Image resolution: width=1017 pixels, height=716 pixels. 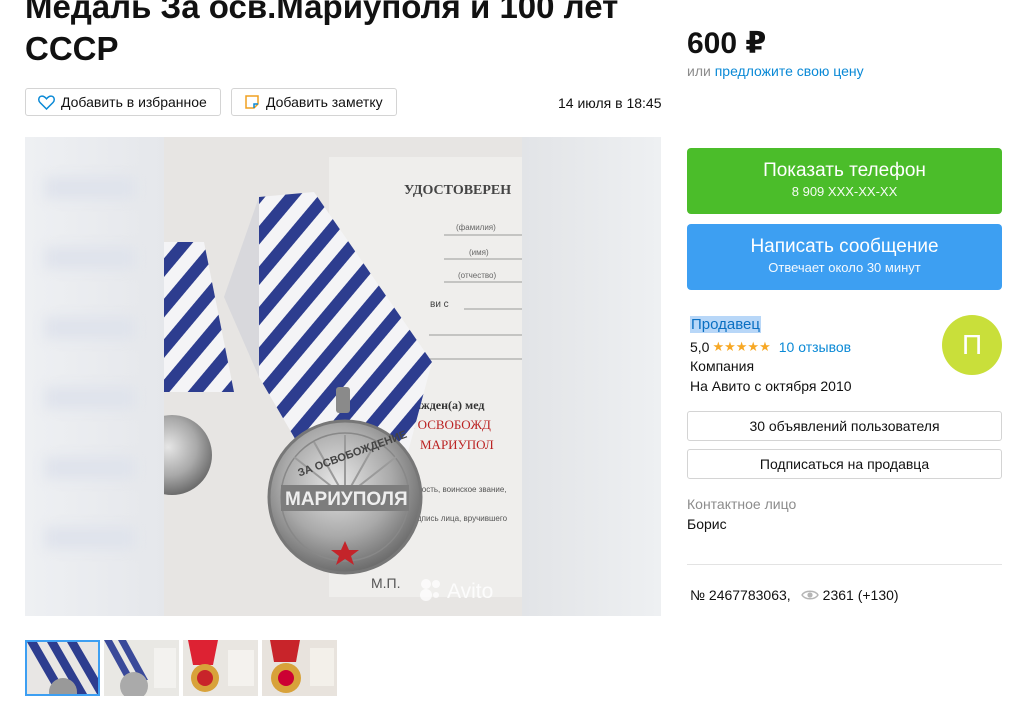 I want to click on seller-since: На Авито с октября 2010, so click(x=771, y=386).